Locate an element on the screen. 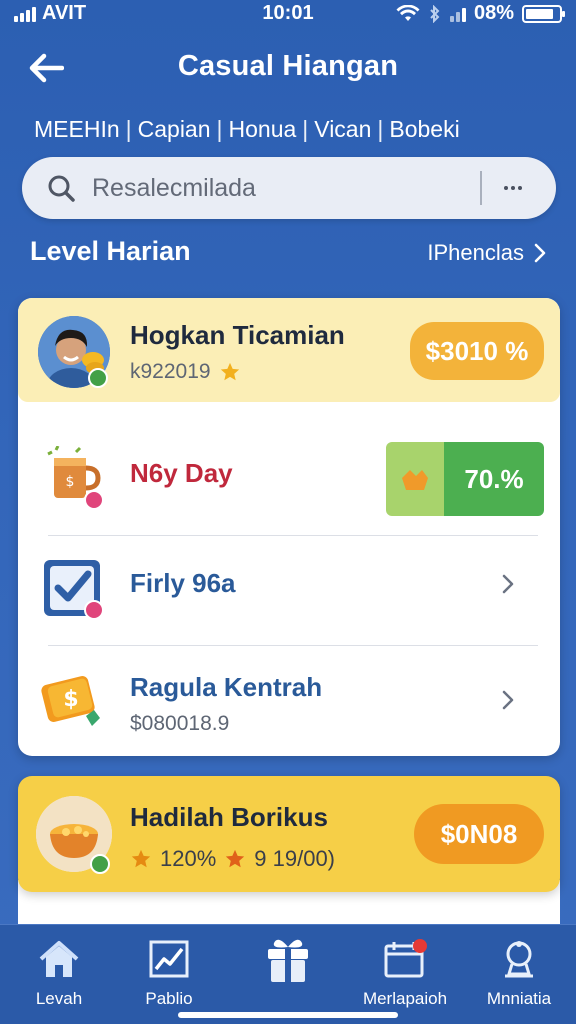 This screenshot has height=1024, width=576. bonus-stat-2: 9 19/00) is located at coordinates (295, 858).